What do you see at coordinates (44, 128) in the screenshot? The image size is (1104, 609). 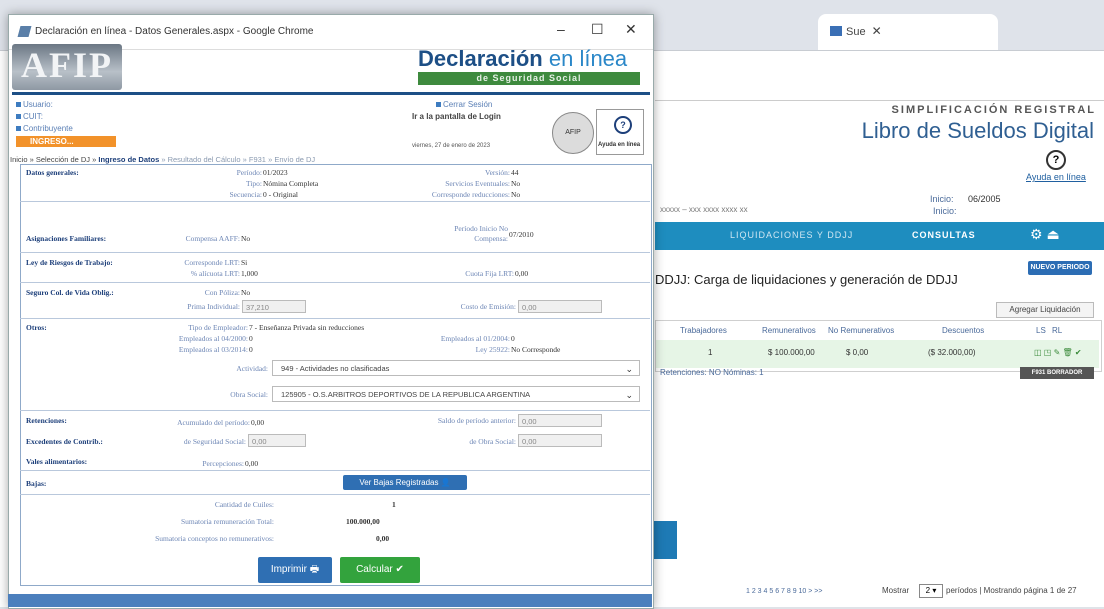 I see `user-link-contribuyente: Contribuyente` at bounding box center [44, 128].